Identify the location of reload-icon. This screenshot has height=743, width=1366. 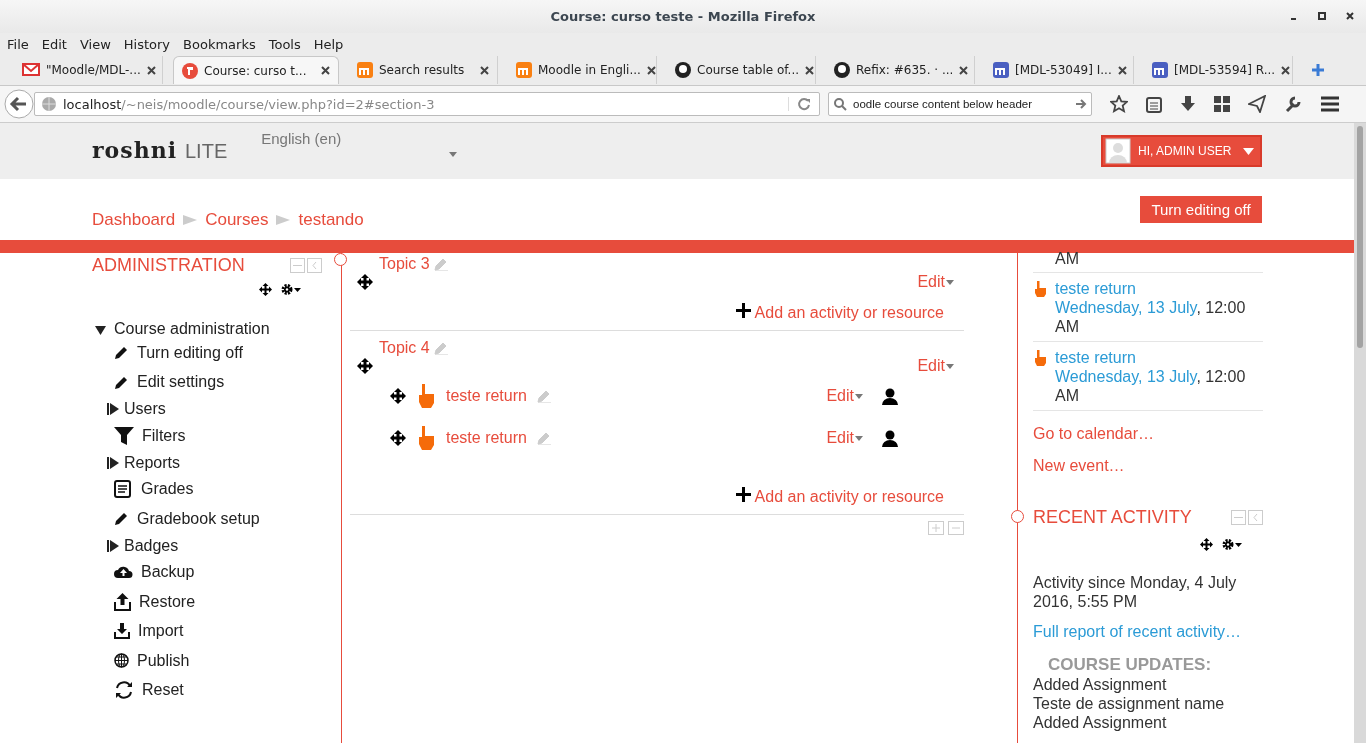
(799, 104).